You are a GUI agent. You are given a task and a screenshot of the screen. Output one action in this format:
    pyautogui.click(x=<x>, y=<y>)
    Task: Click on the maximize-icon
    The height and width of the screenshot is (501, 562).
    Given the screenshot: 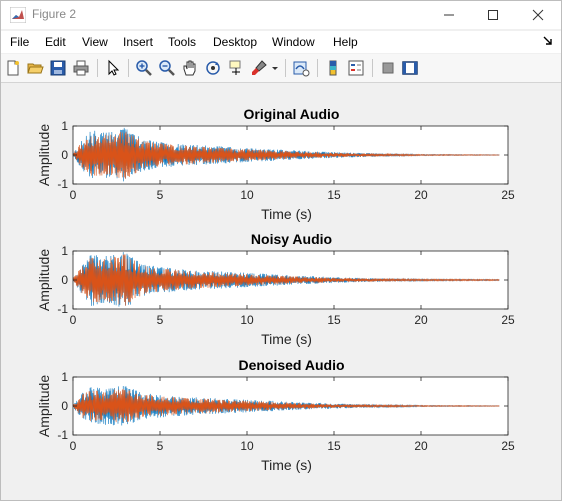 What is the action you would take?
    pyautogui.click(x=493, y=15)
    